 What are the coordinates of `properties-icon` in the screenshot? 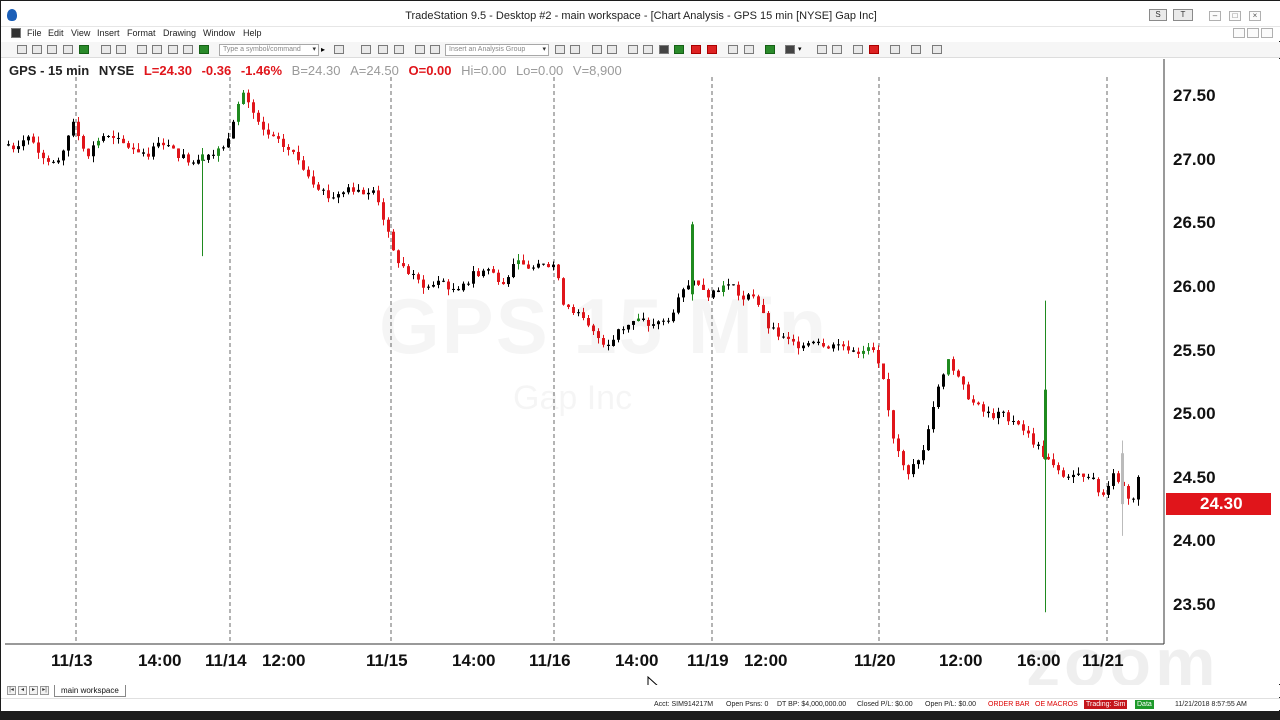 It's located at (435, 49).